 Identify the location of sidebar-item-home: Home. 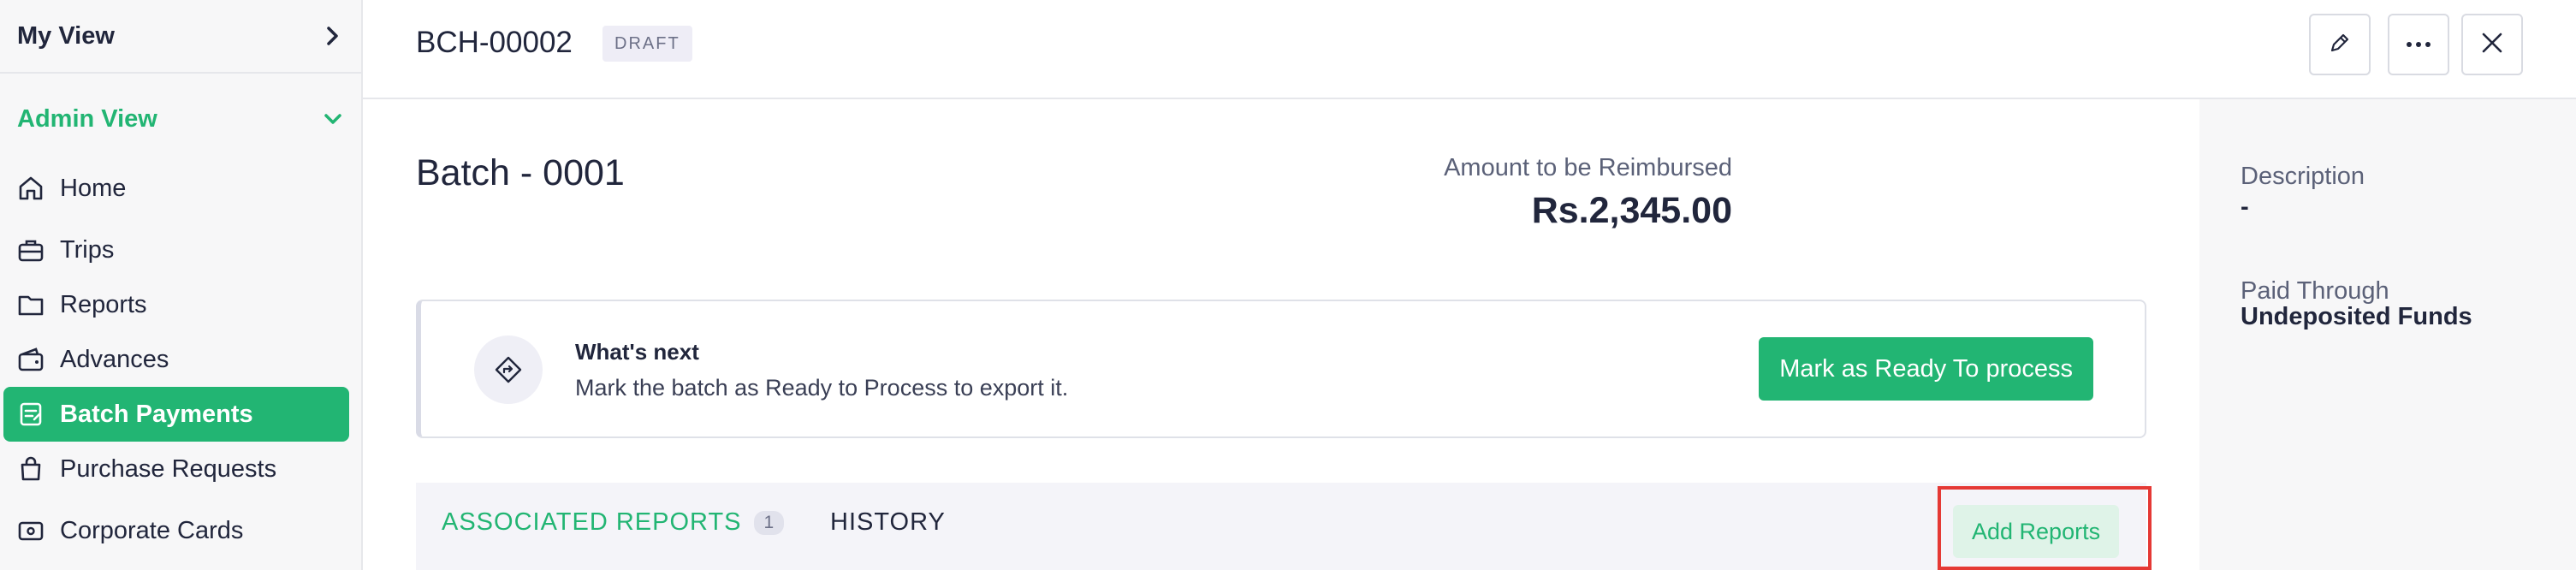
(176, 189).